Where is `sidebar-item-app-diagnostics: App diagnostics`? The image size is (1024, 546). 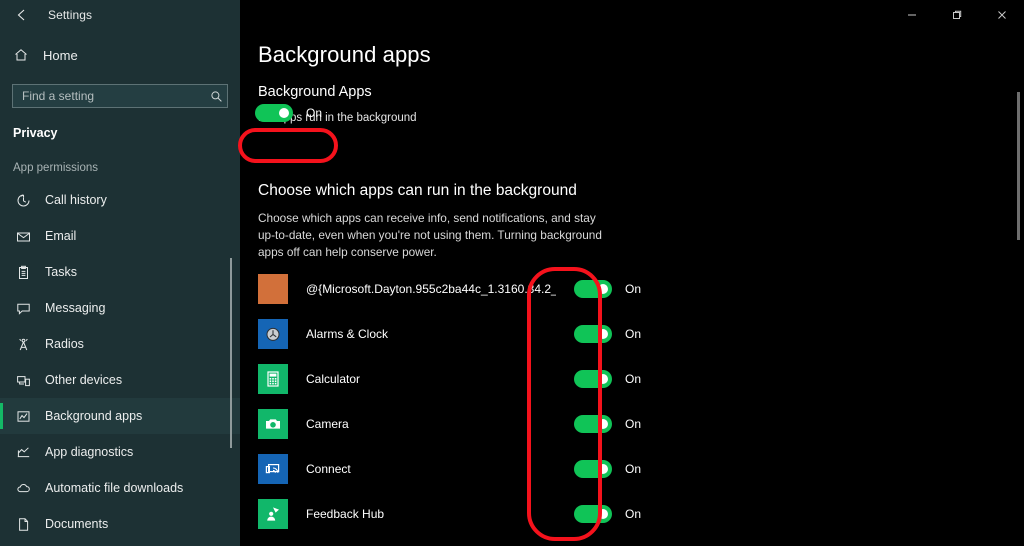
sidebar-item-app-diagnostics: App diagnostics is located at coordinates (120, 452).